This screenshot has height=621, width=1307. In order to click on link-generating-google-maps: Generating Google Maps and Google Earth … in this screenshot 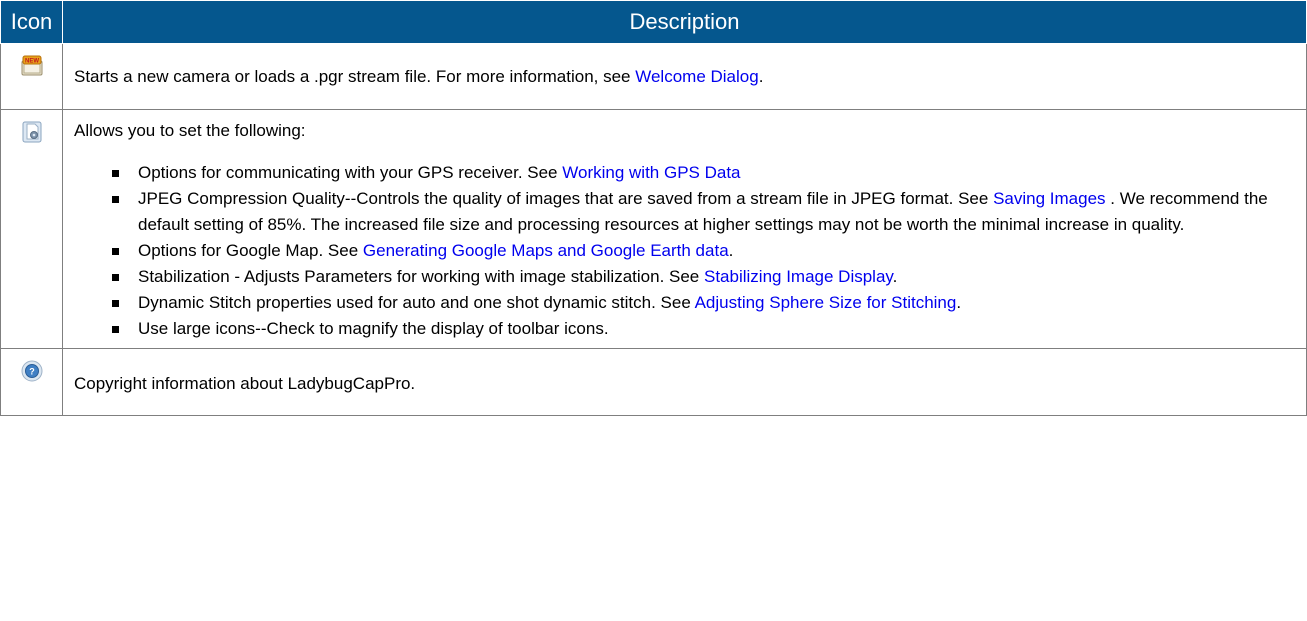, I will do `click(546, 250)`.